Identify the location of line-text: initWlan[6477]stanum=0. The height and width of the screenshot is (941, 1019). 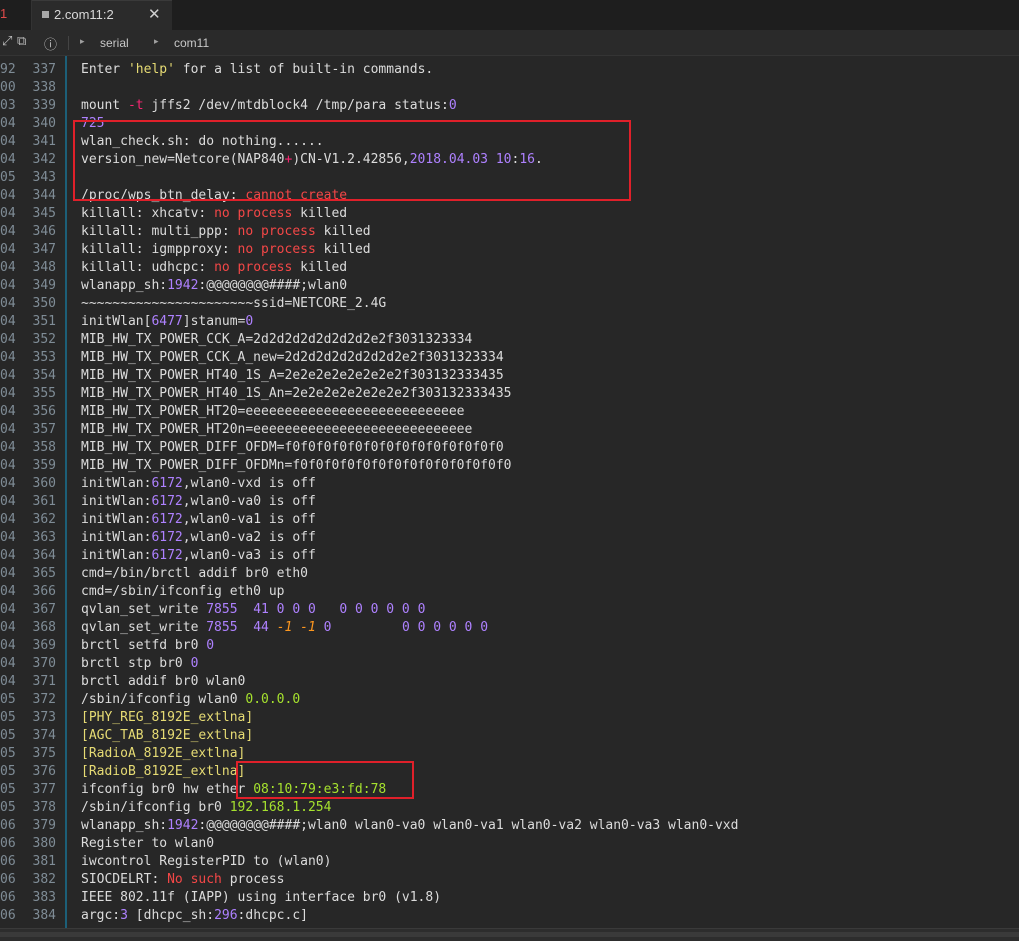
(167, 321).